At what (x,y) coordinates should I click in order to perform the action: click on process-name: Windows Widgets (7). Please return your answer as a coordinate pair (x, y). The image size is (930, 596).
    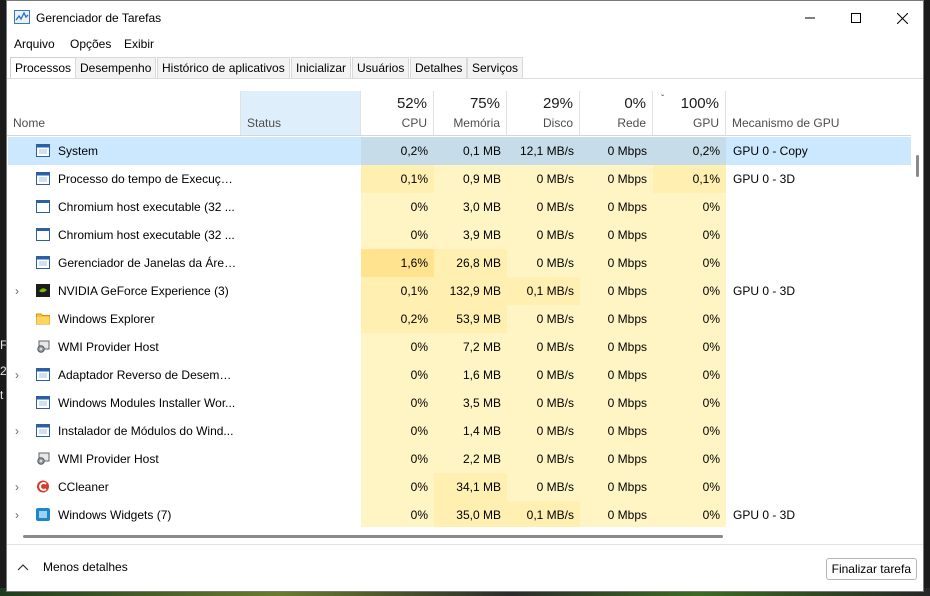
    Looking at the image, I should click on (115, 515).